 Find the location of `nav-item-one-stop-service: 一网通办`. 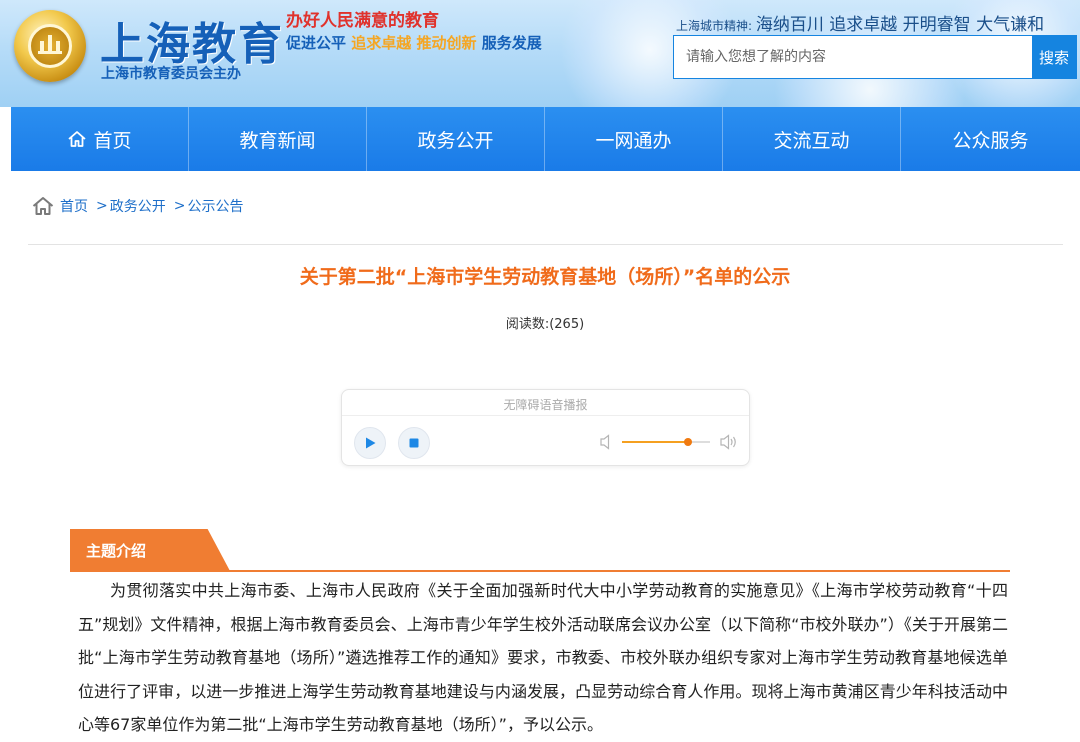

nav-item-one-stop-service: 一网通办 is located at coordinates (634, 139).